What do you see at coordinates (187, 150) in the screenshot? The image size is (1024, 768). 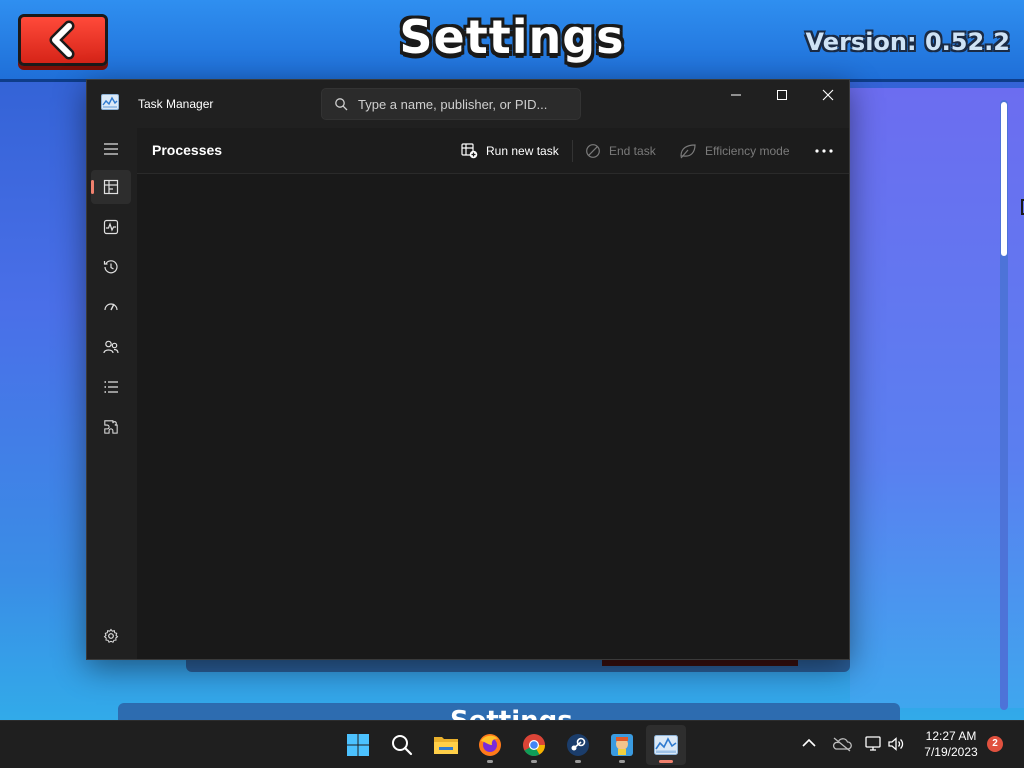 I see `page-title: Processes` at bounding box center [187, 150].